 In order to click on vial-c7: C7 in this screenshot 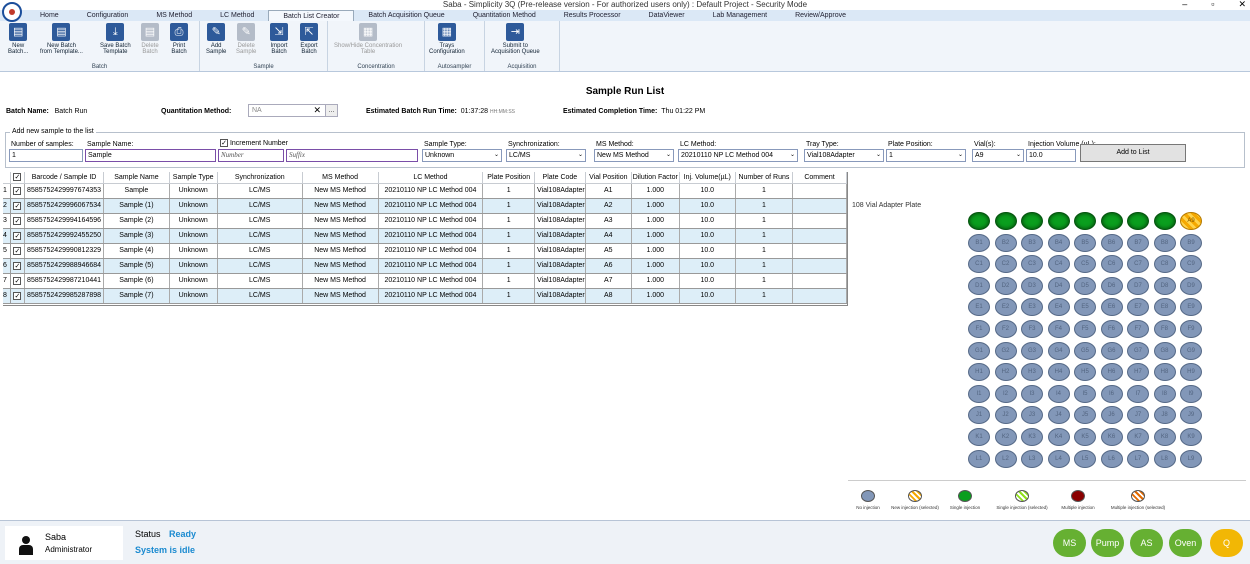, I will do `click(1138, 264)`.